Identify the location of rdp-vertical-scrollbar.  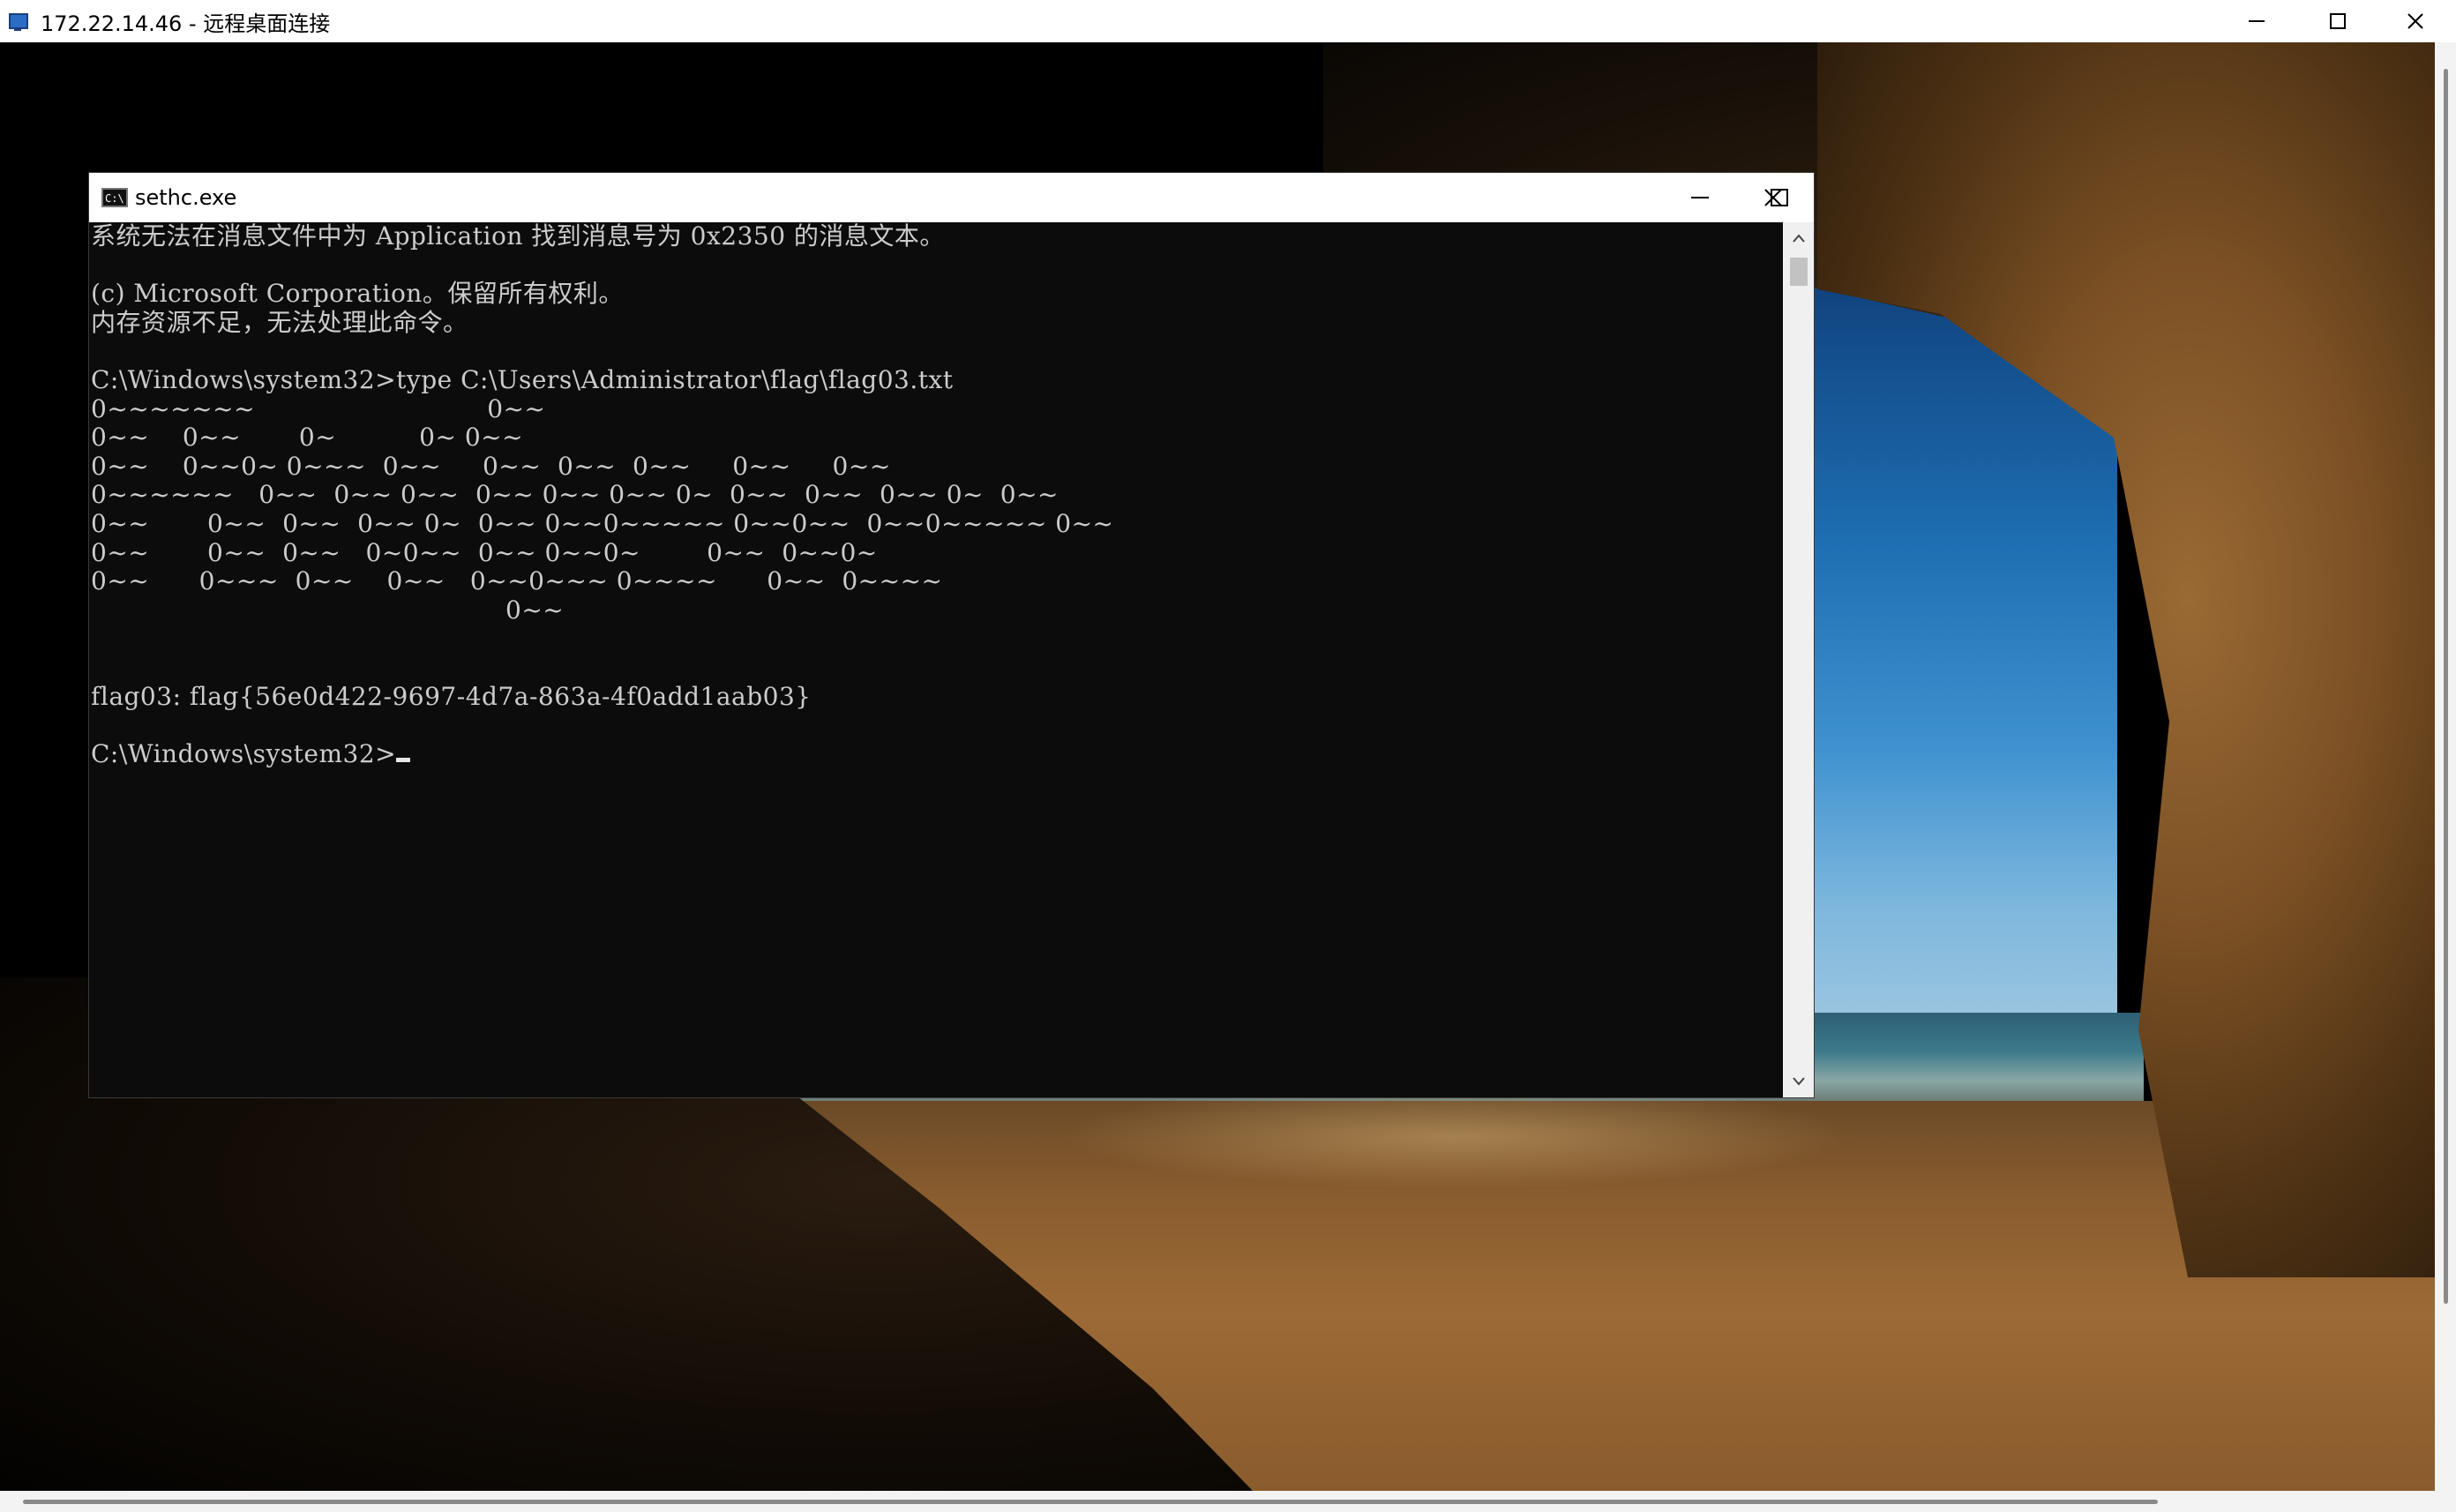
(2445, 766).